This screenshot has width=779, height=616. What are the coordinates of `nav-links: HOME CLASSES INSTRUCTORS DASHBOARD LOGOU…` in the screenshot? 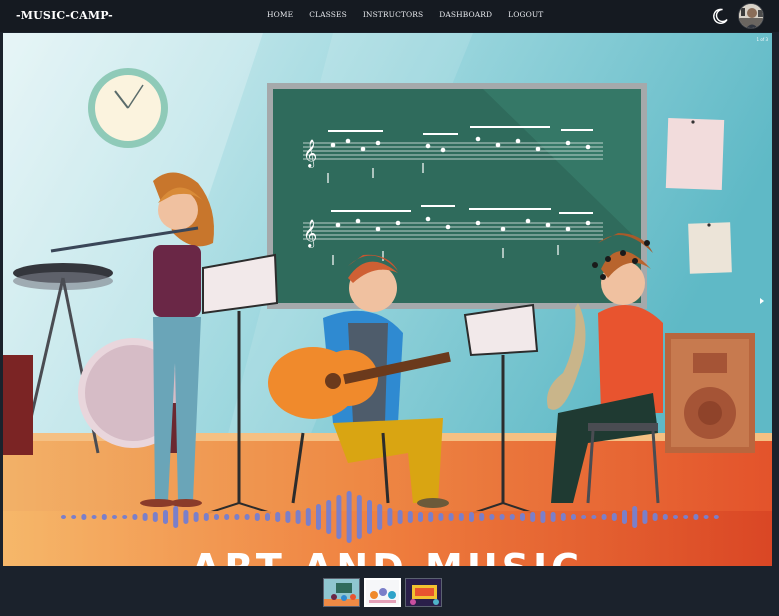 It's located at (413, 14).